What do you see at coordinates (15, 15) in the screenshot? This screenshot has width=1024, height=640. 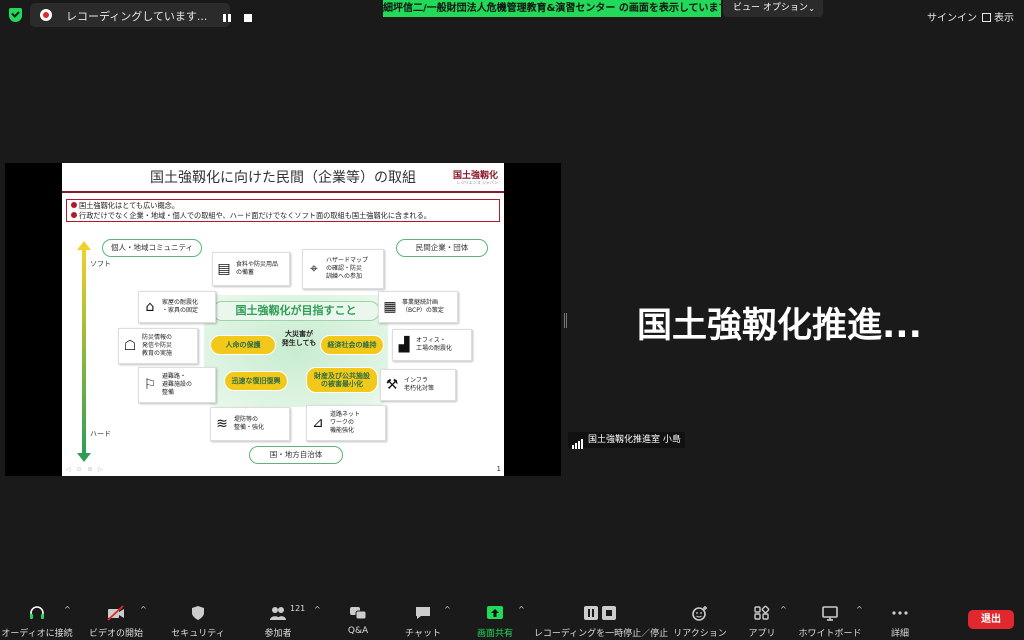 I see `shield-check-icon` at bounding box center [15, 15].